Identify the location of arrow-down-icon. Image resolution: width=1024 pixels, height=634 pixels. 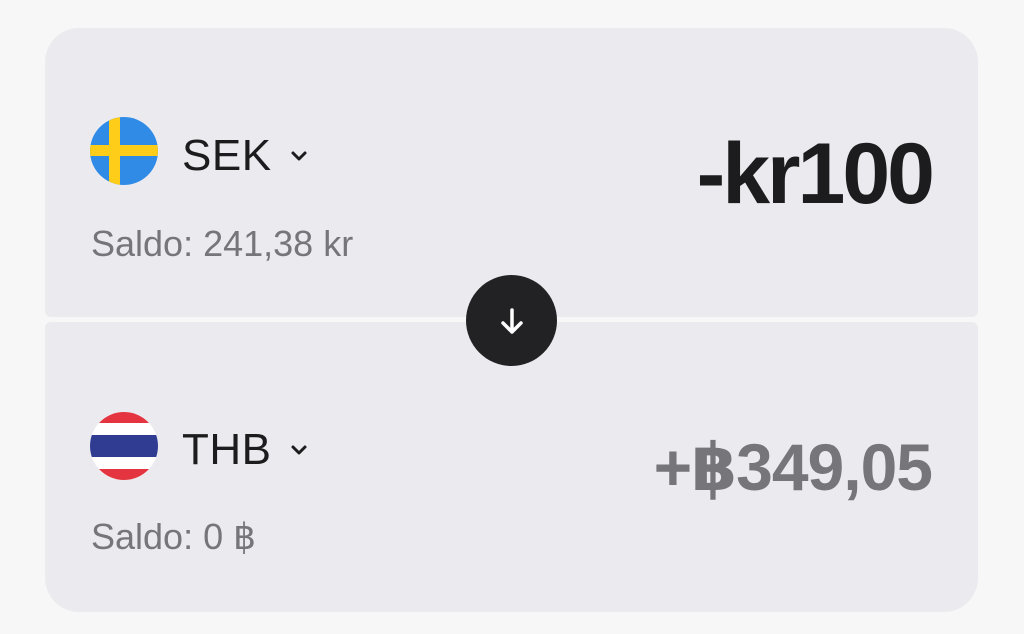
(511, 320).